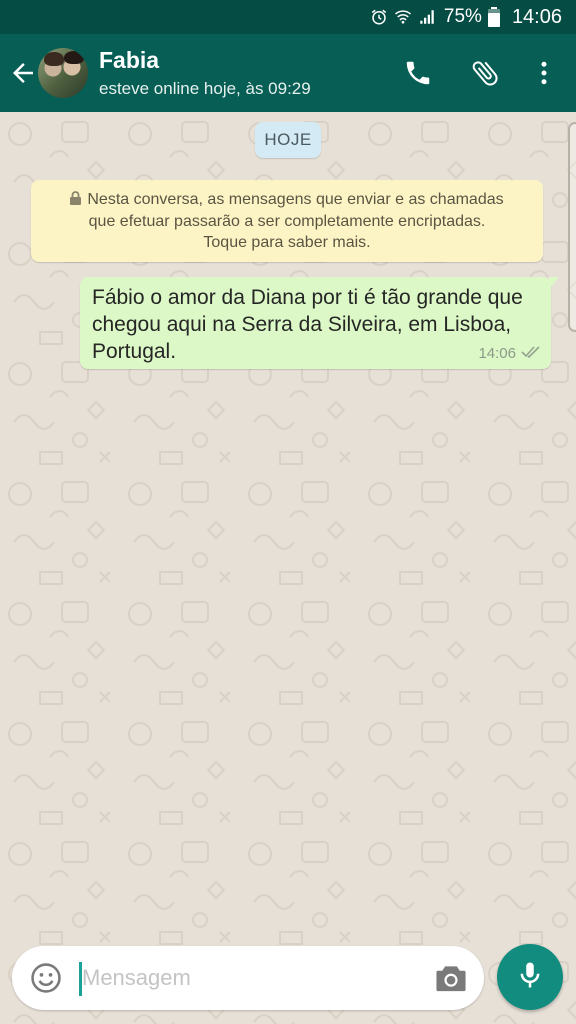 The height and width of the screenshot is (1024, 576). Describe the element at coordinates (531, 353) in the screenshot. I see `double-check-icon` at that location.